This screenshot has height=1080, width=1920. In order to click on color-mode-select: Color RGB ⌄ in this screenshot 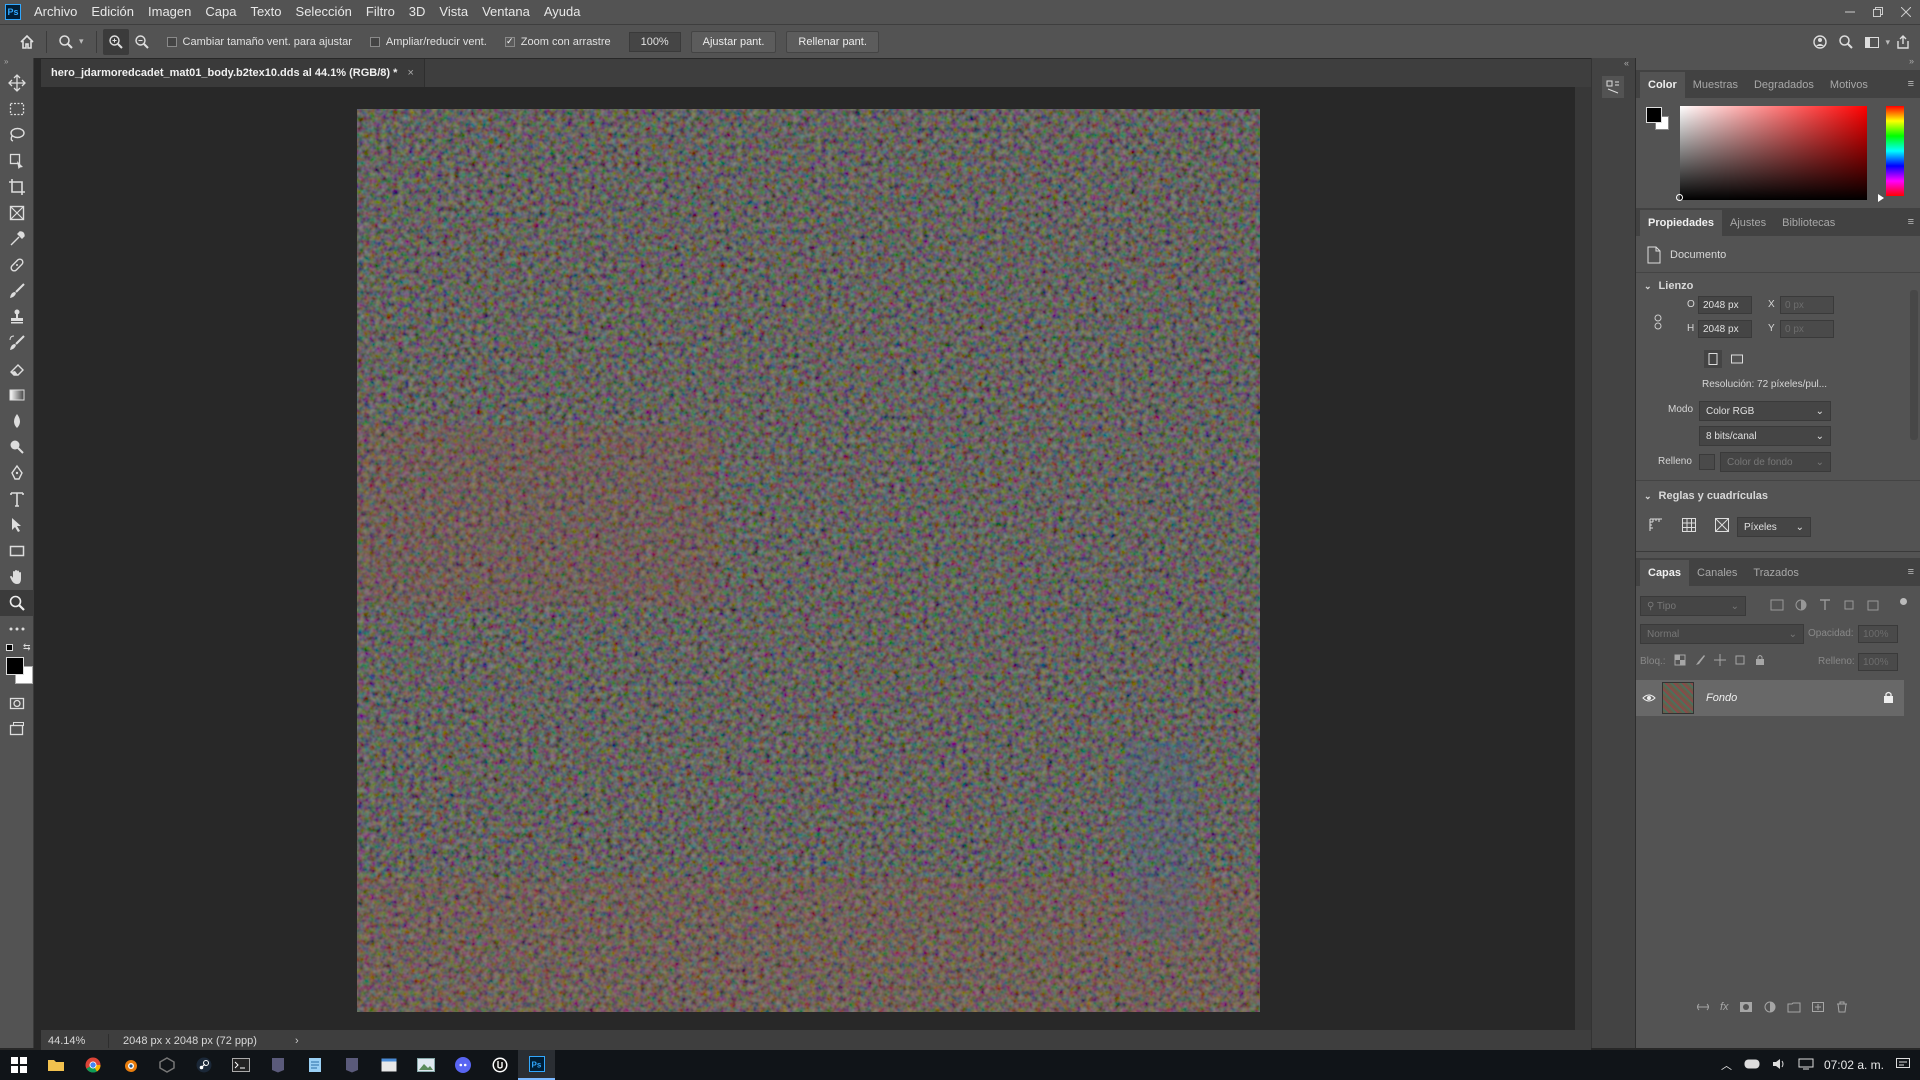, I will do `click(1765, 411)`.